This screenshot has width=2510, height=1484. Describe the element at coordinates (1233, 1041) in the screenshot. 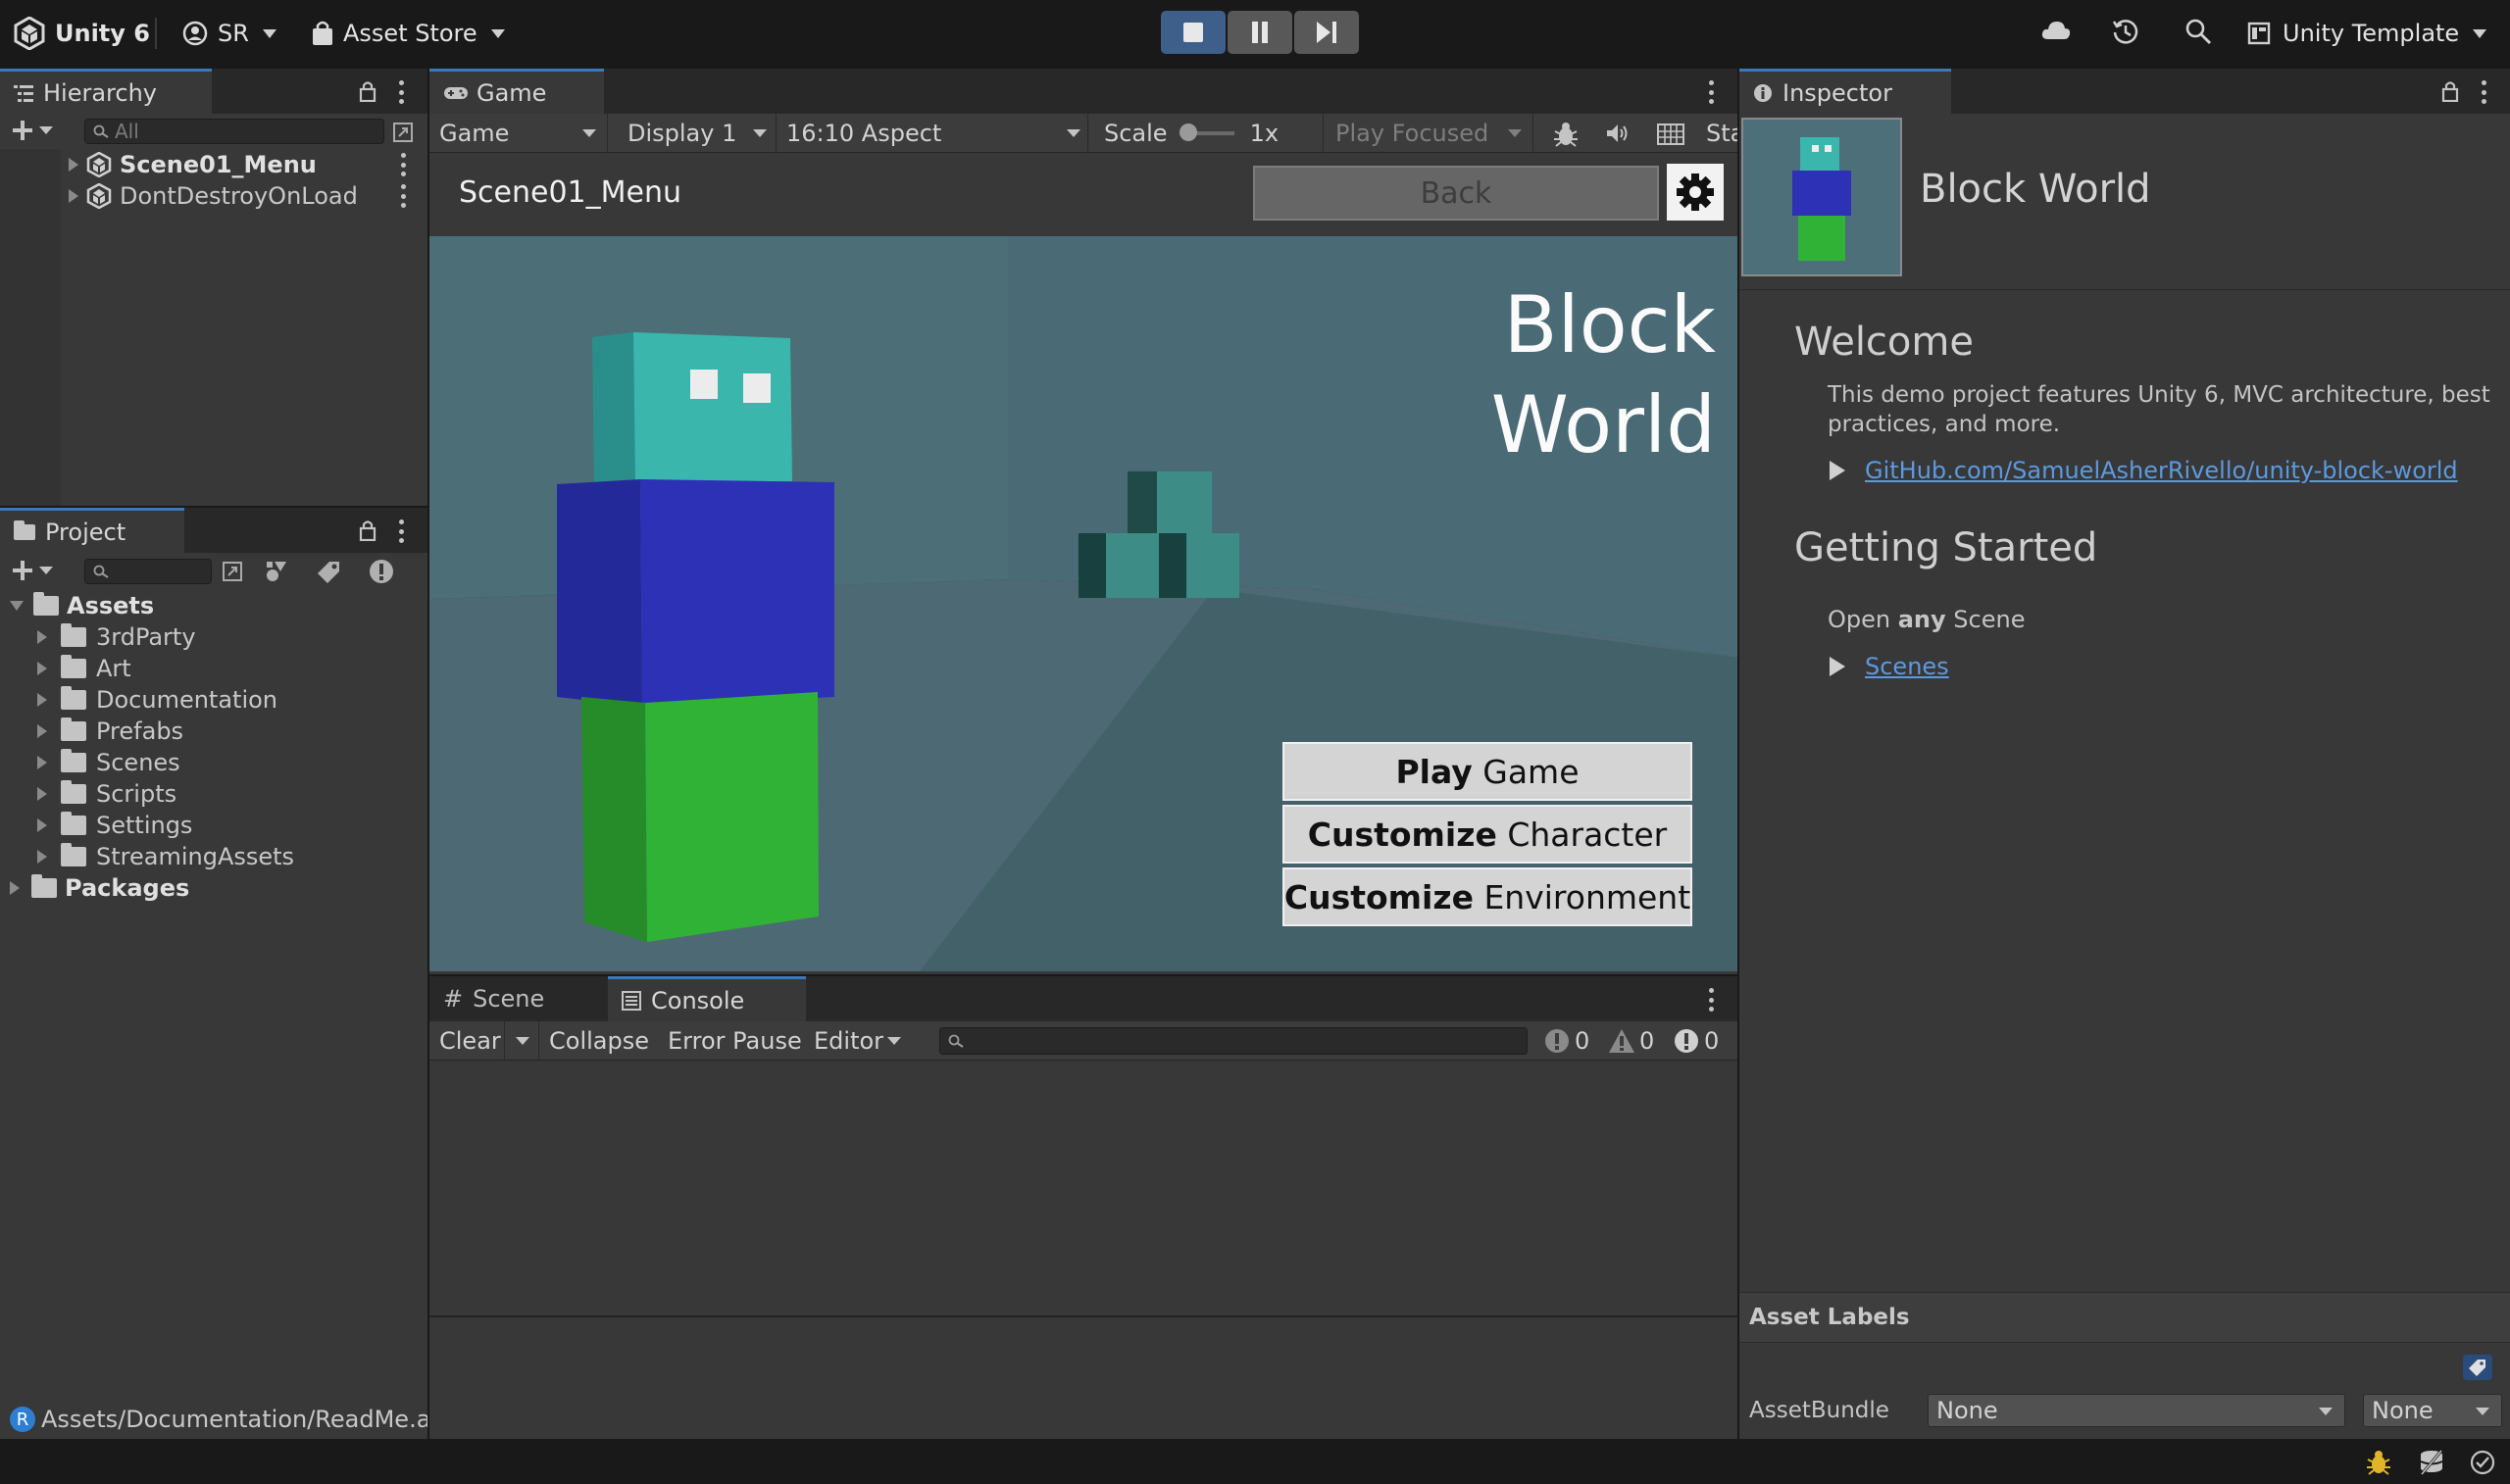

I see `console-search-input` at that location.